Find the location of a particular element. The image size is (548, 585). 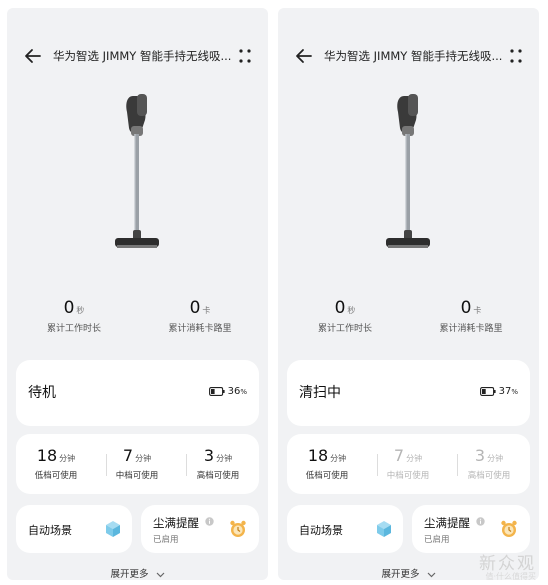

status-card: 待机 36% is located at coordinates (137, 393).